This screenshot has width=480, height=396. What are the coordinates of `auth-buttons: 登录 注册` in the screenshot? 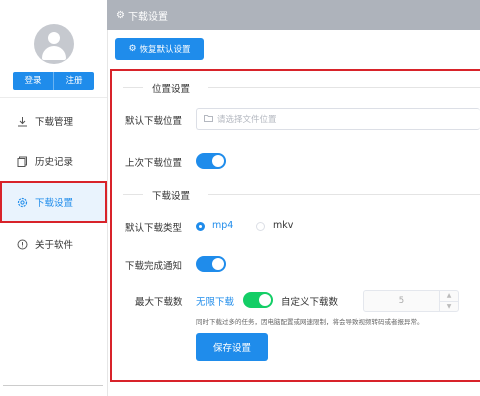 It's located at (53, 81).